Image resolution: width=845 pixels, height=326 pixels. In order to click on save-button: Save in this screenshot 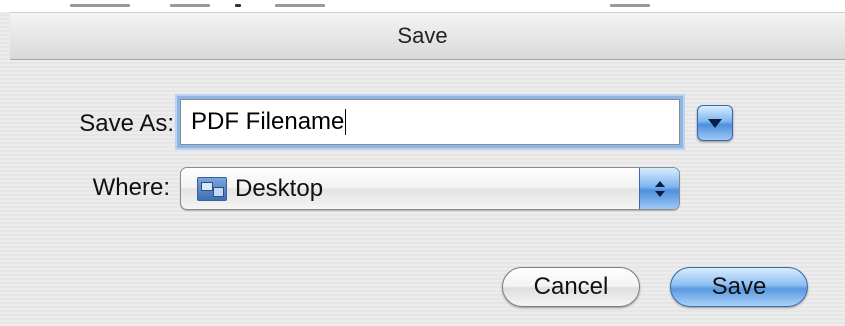, I will do `click(739, 287)`.